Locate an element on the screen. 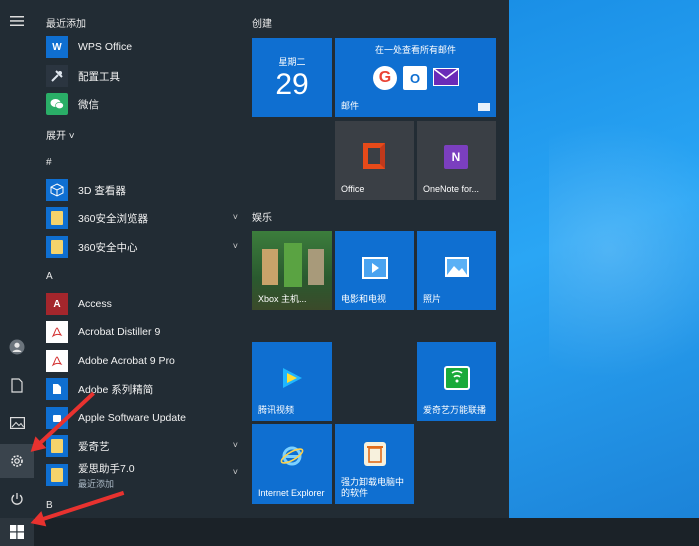 Image resolution: width=699 pixels, height=546 pixels. app-360-browser: 360安全浏览器 ˅ is located at coordinates (146, 218).